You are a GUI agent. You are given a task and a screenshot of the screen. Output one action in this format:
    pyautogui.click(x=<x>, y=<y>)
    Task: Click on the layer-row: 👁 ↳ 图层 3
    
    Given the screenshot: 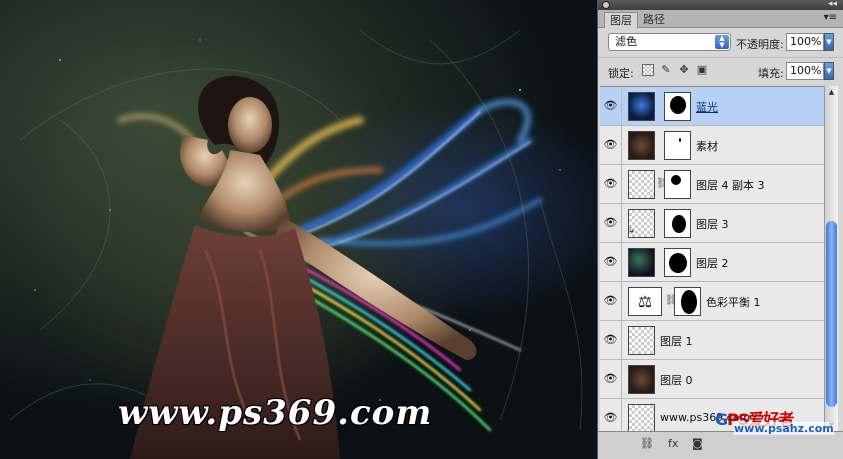 What is the action you would take?
    pyautogui.click(x=712, y=223)
    